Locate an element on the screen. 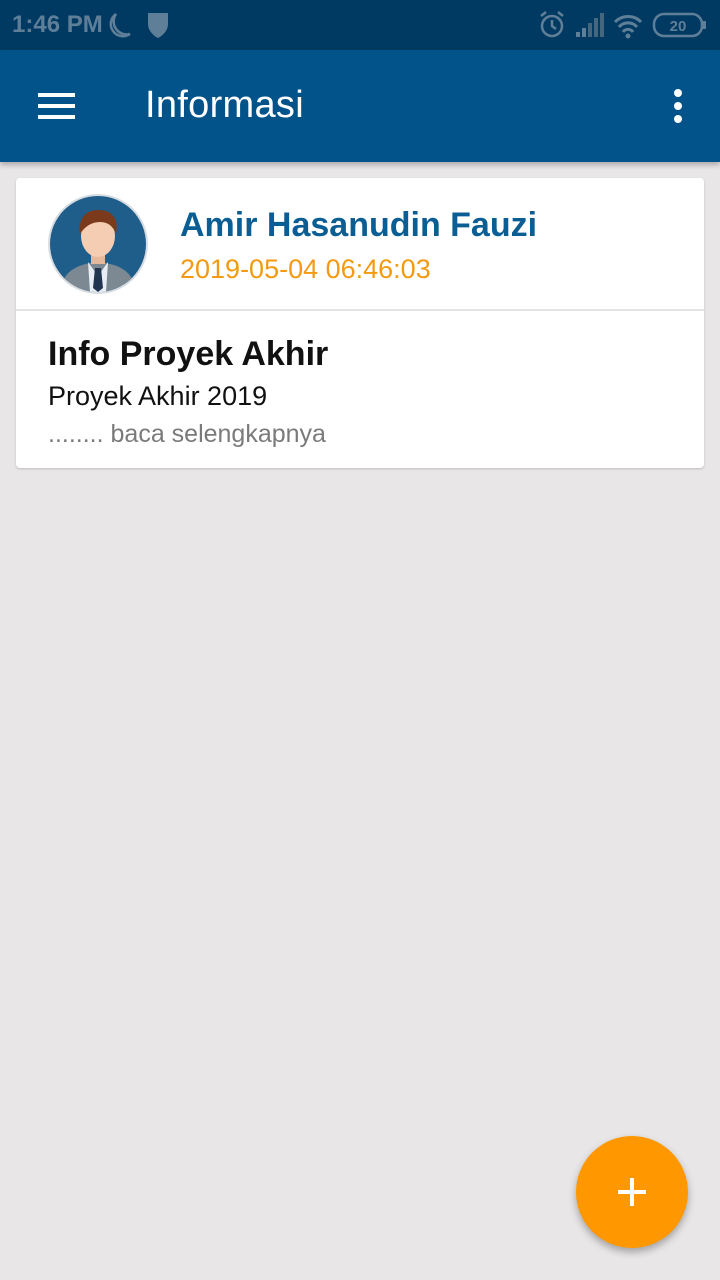 The image size is (720, 1280). author-name: Amir Hasanudin Fauzi is located at coordinates (359, 225).